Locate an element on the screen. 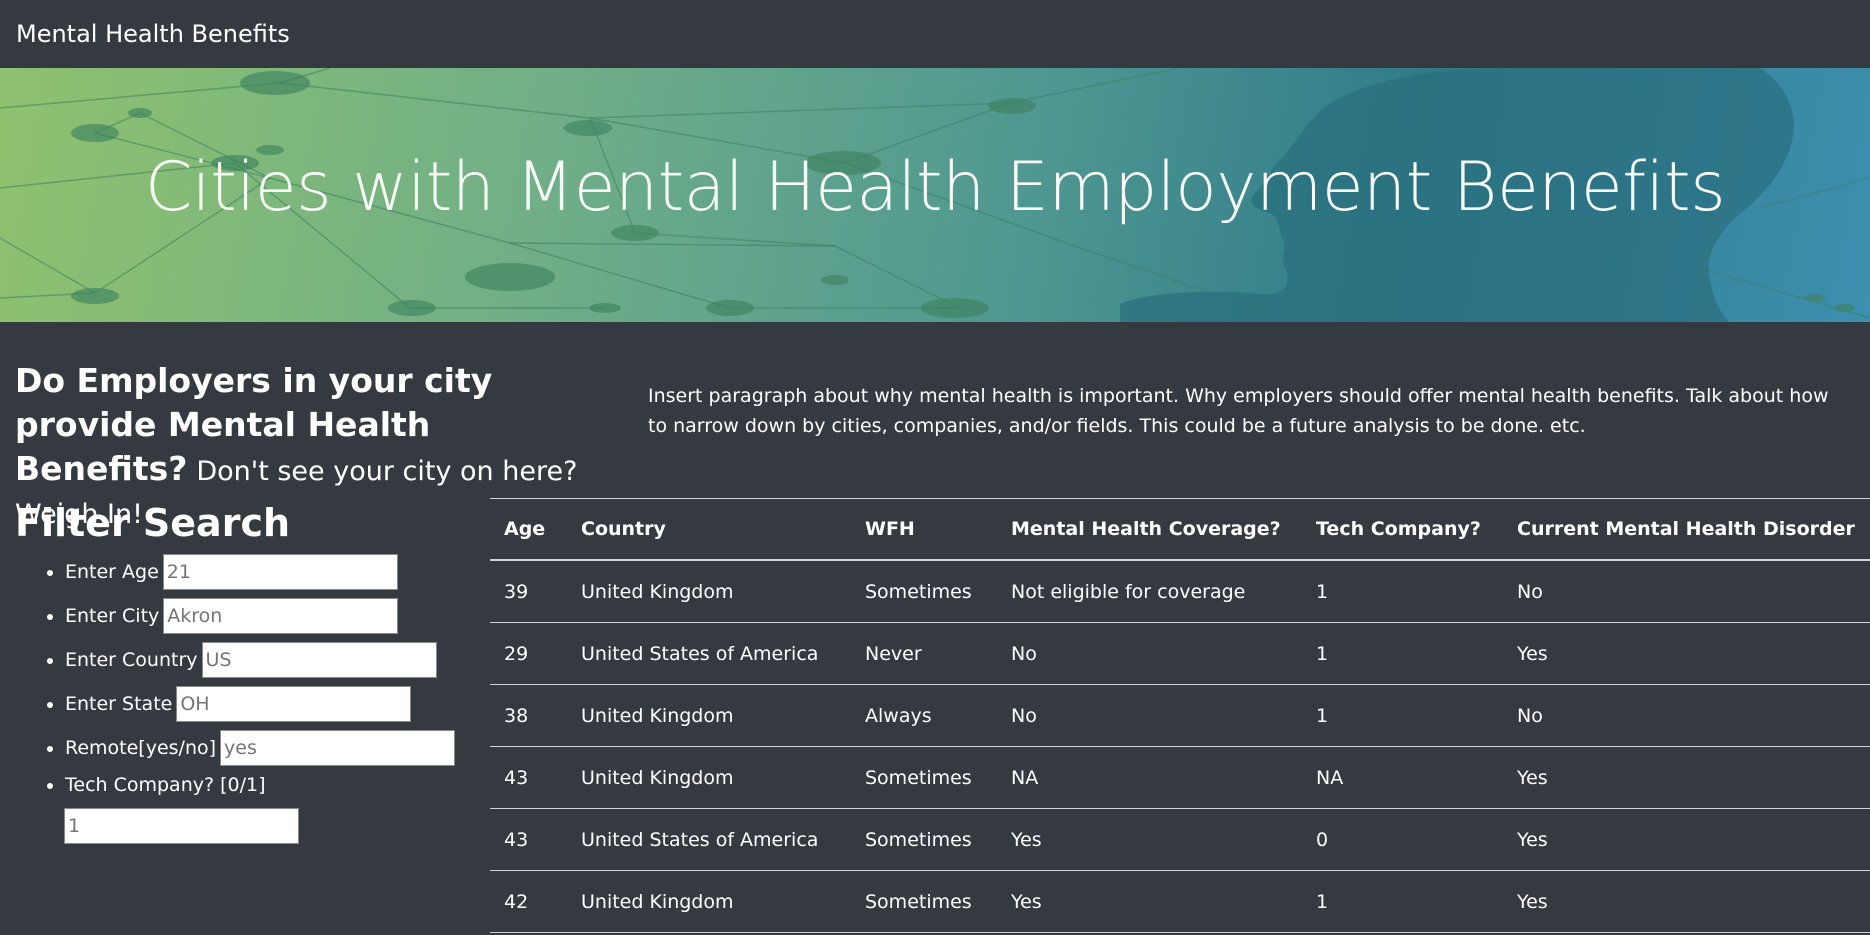 Image resolution: width=1870 pixels, height=935 pixels. country-label: Enter Country is located at coordinates (131, 660).